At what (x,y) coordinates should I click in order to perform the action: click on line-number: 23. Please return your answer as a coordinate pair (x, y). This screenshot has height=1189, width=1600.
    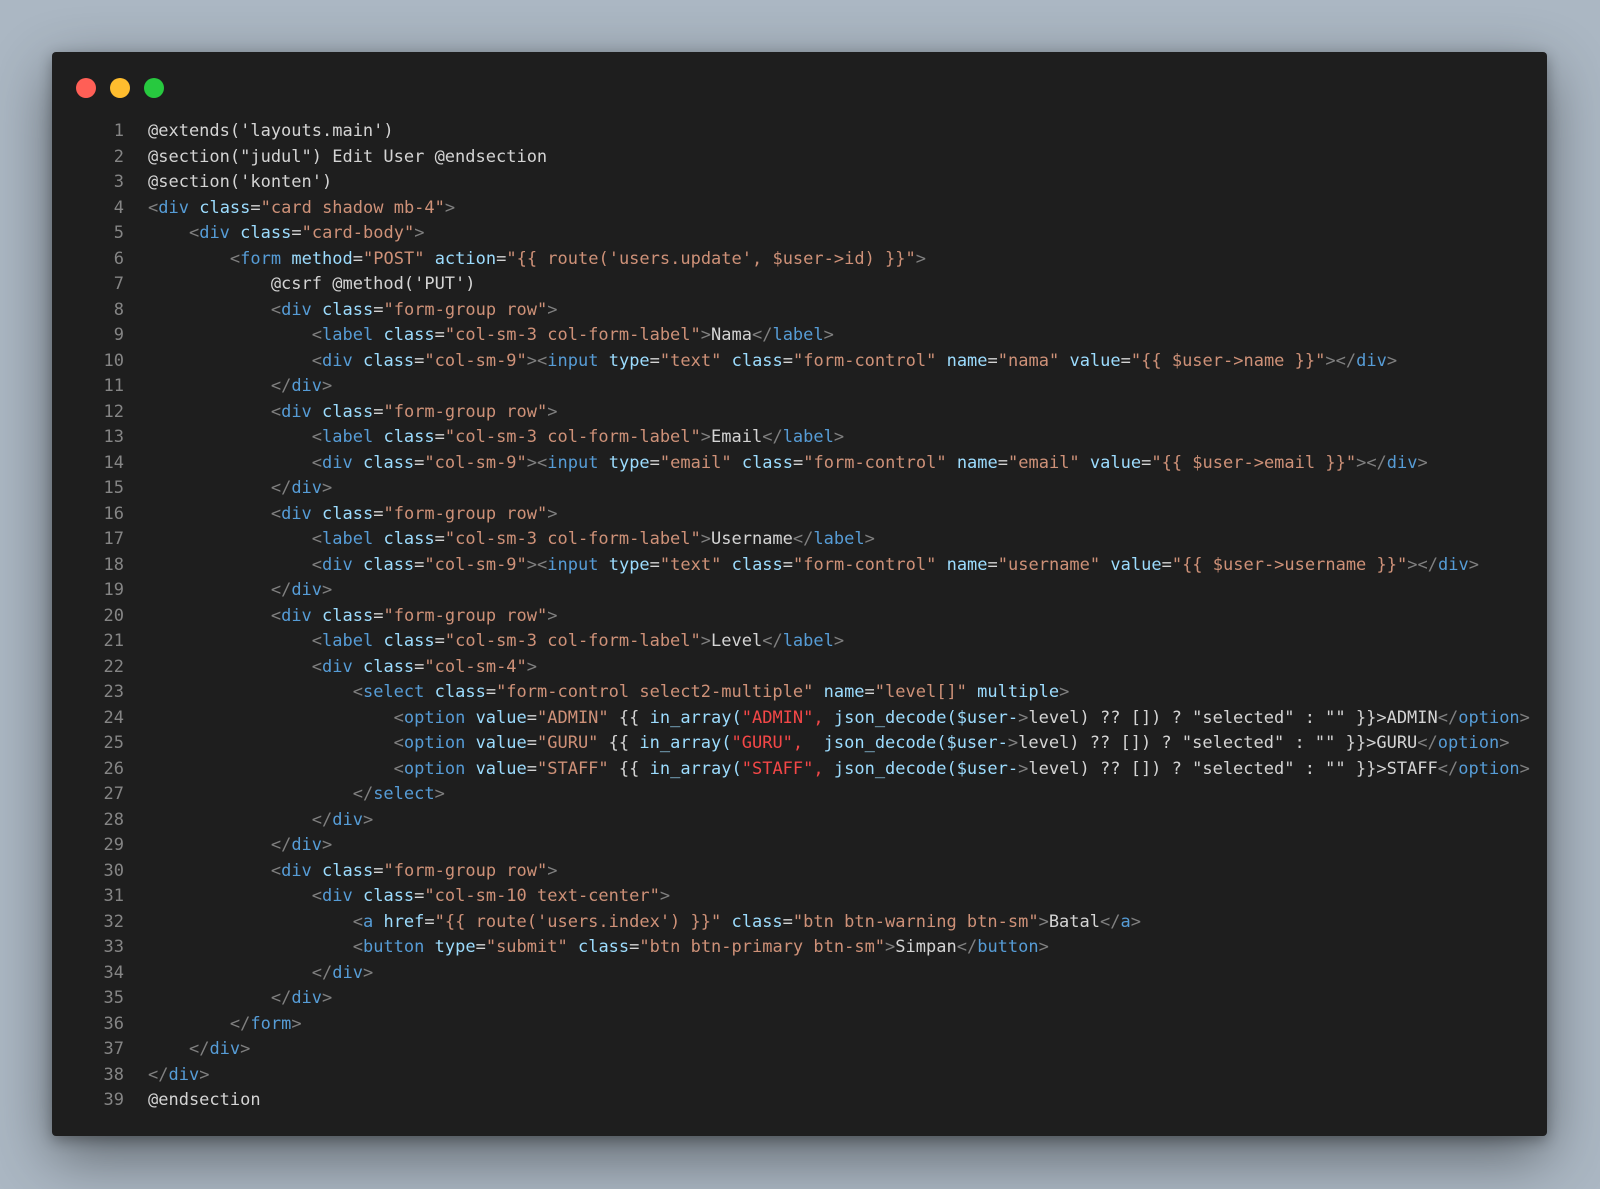
    Looking at the image, I should click on (113, 692).